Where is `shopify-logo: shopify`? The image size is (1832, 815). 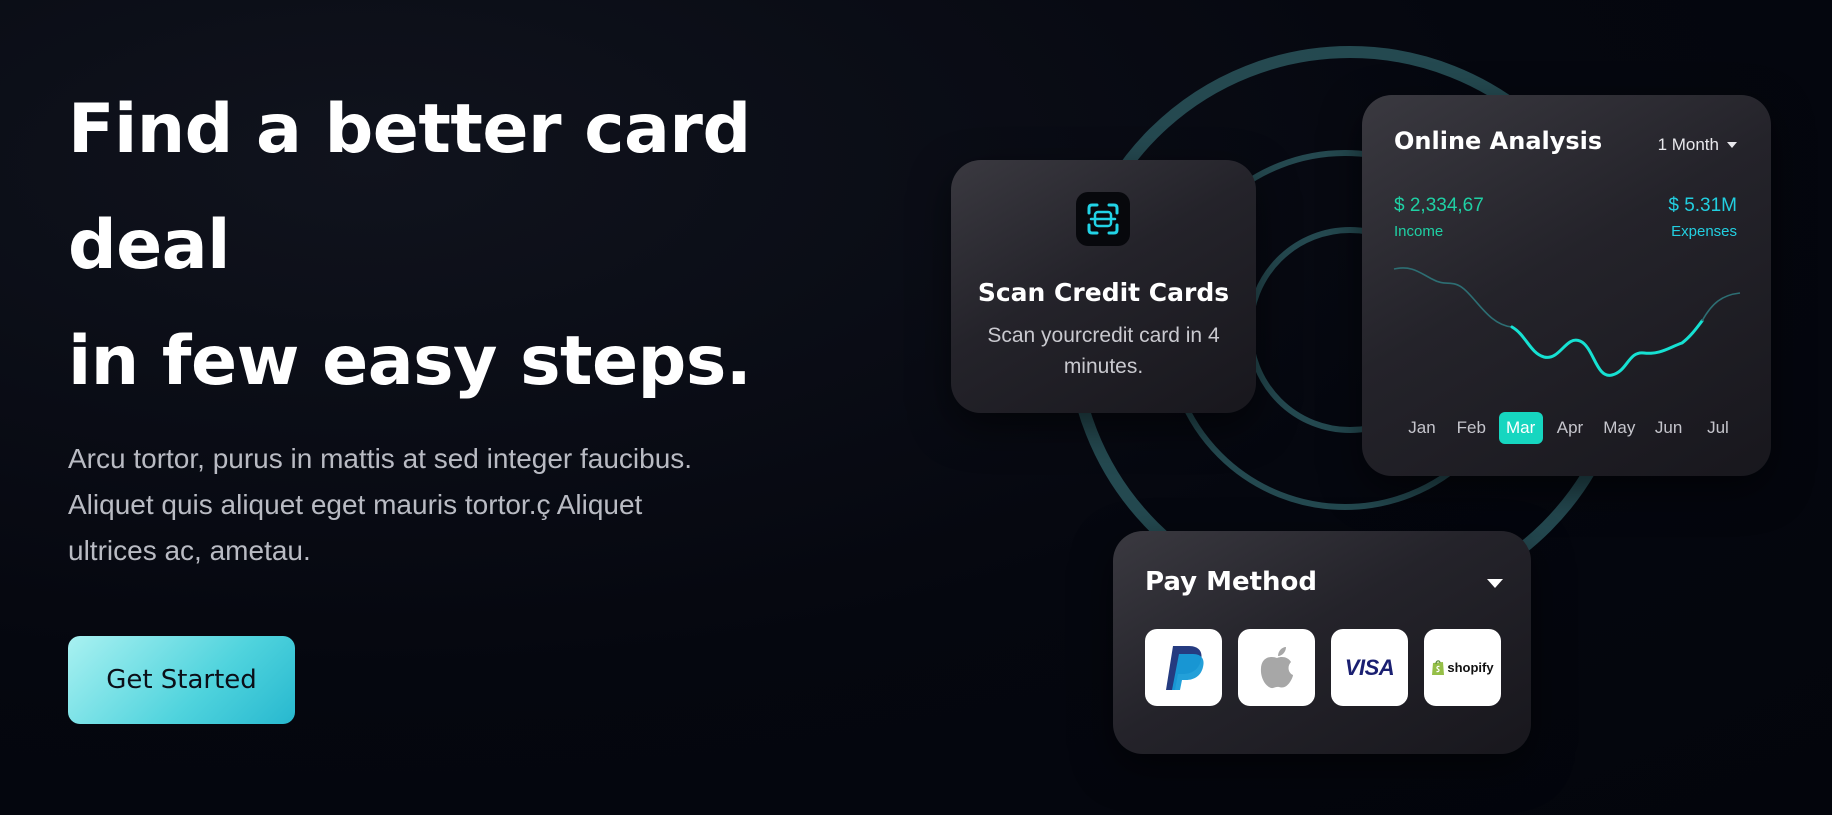 shopify-logo: shopify is located at coordinates (1462, 667).